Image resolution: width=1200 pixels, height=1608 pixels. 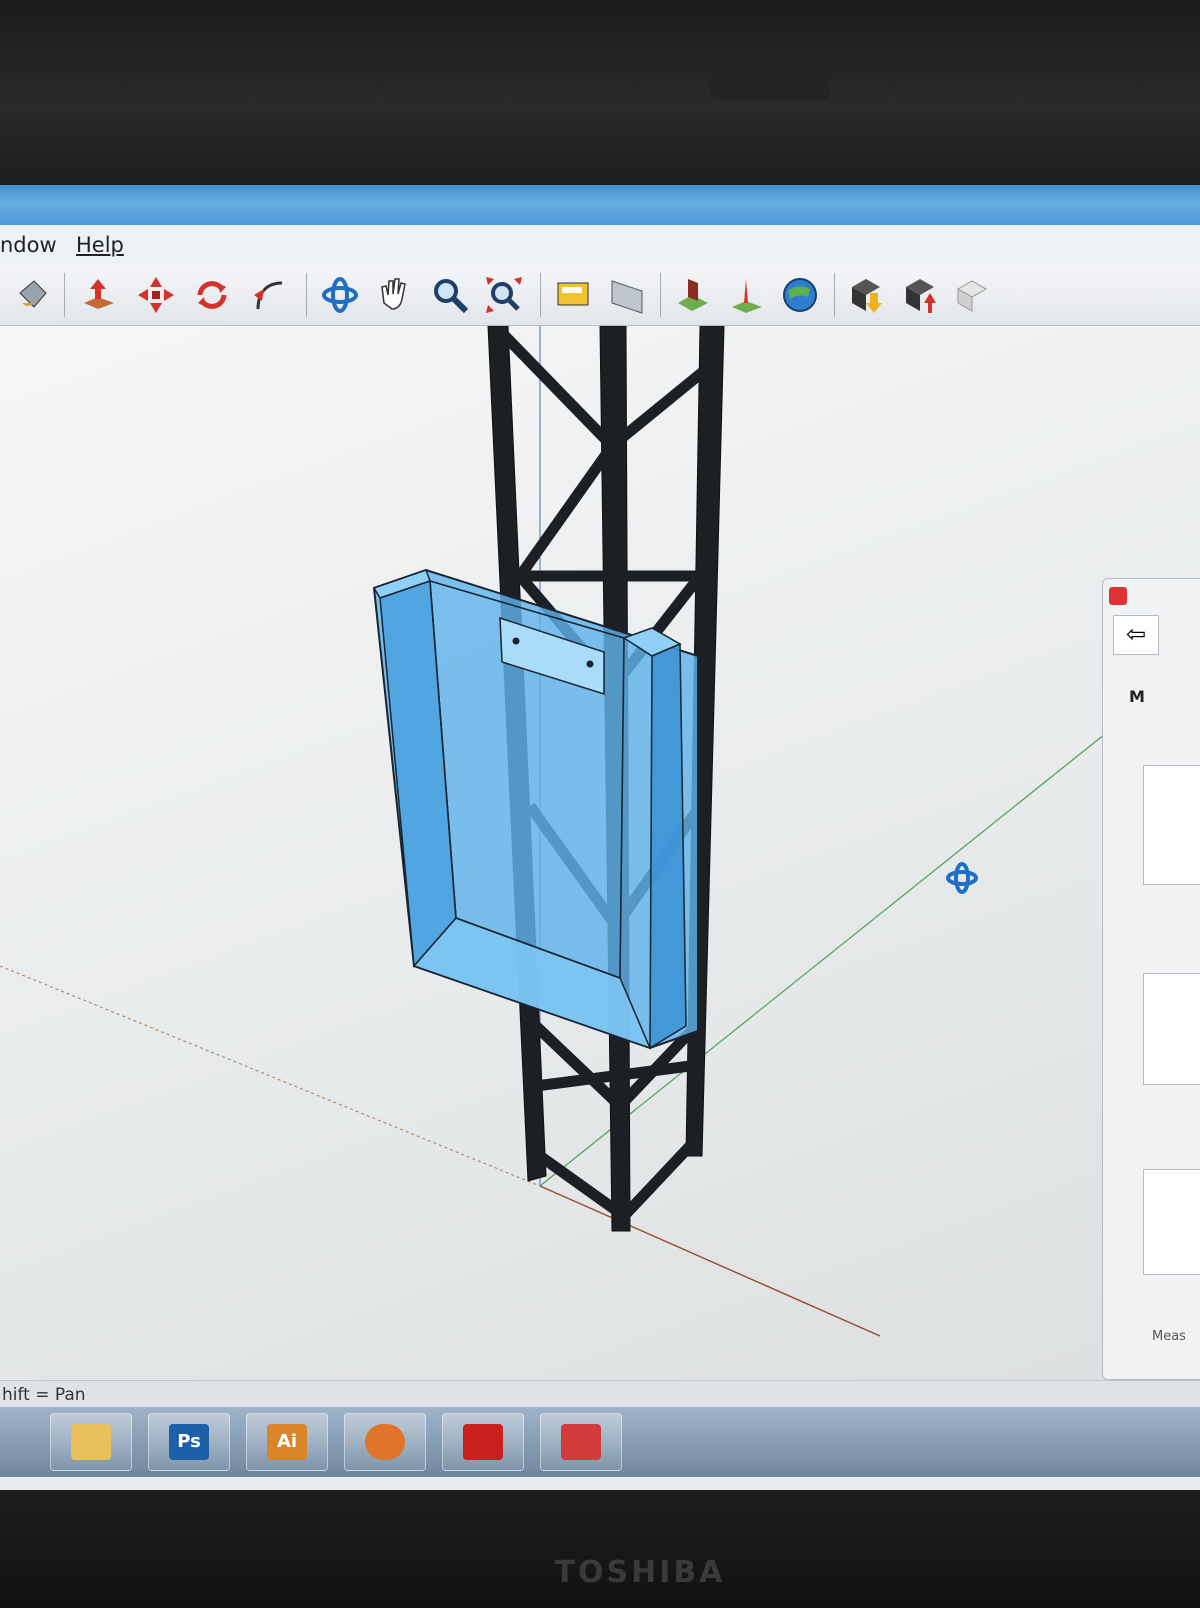 What do you see at coordinates (640, 1572) in the screenshot?
I see `laptop-brand-logo: TOSHIBA` at bounding box center [640, 1572].